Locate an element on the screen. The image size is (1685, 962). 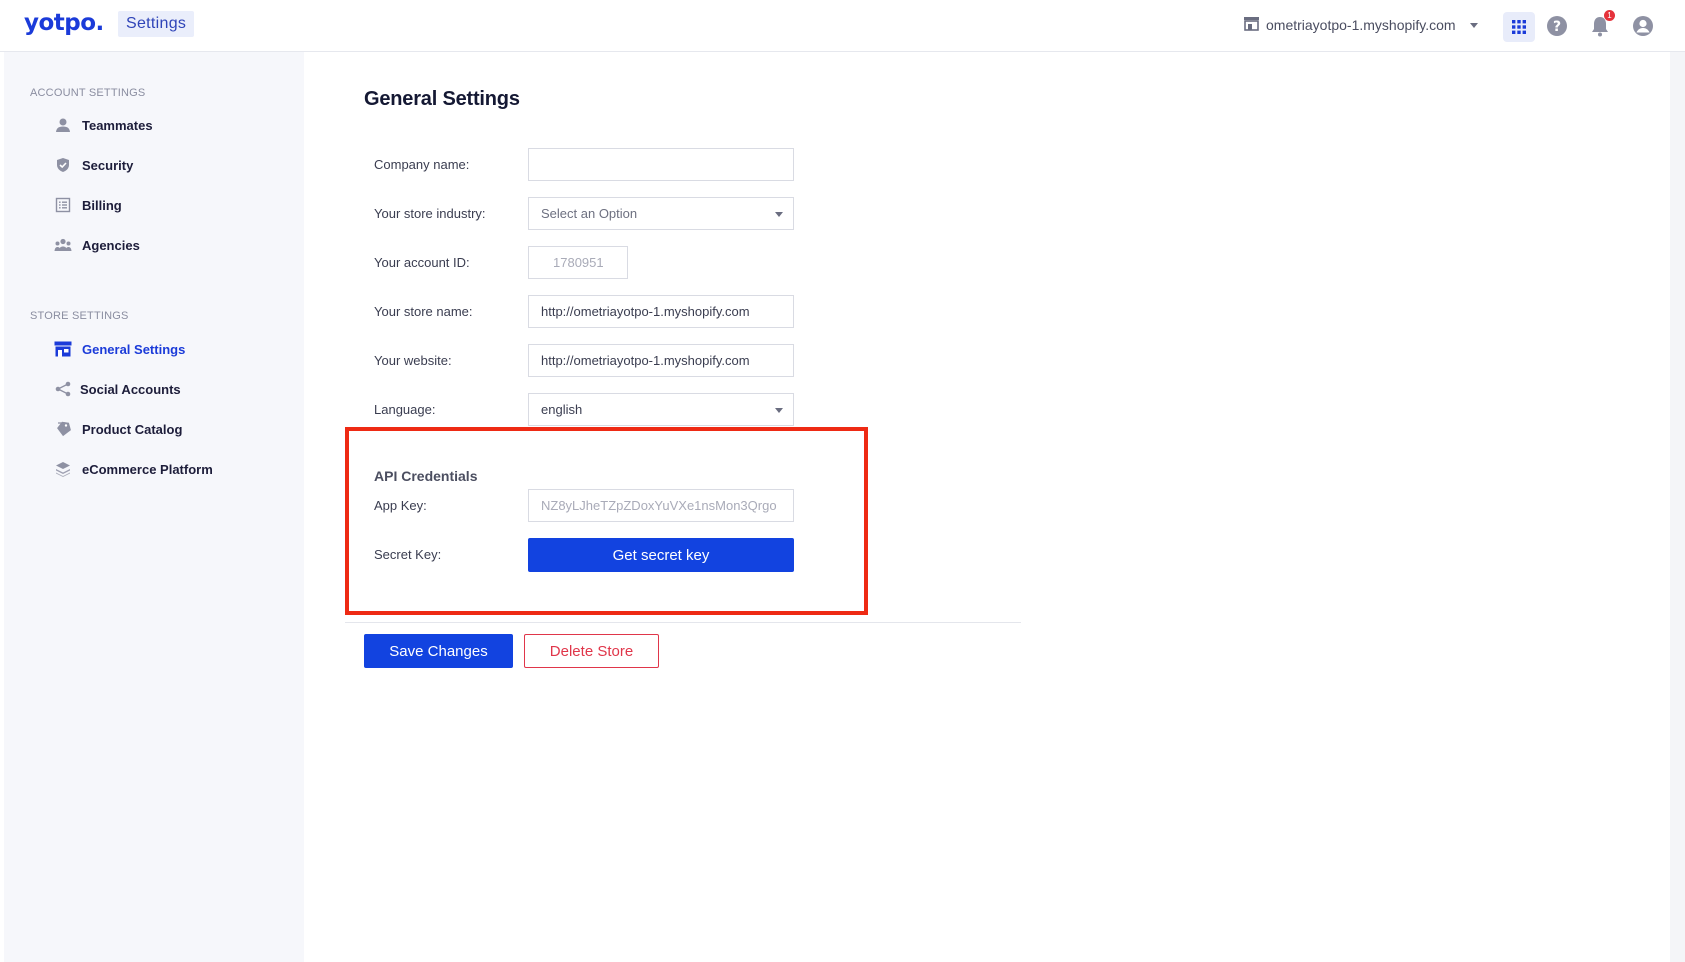
sidebar-item-label: Social Accounts is located at coordinates (130, 389).